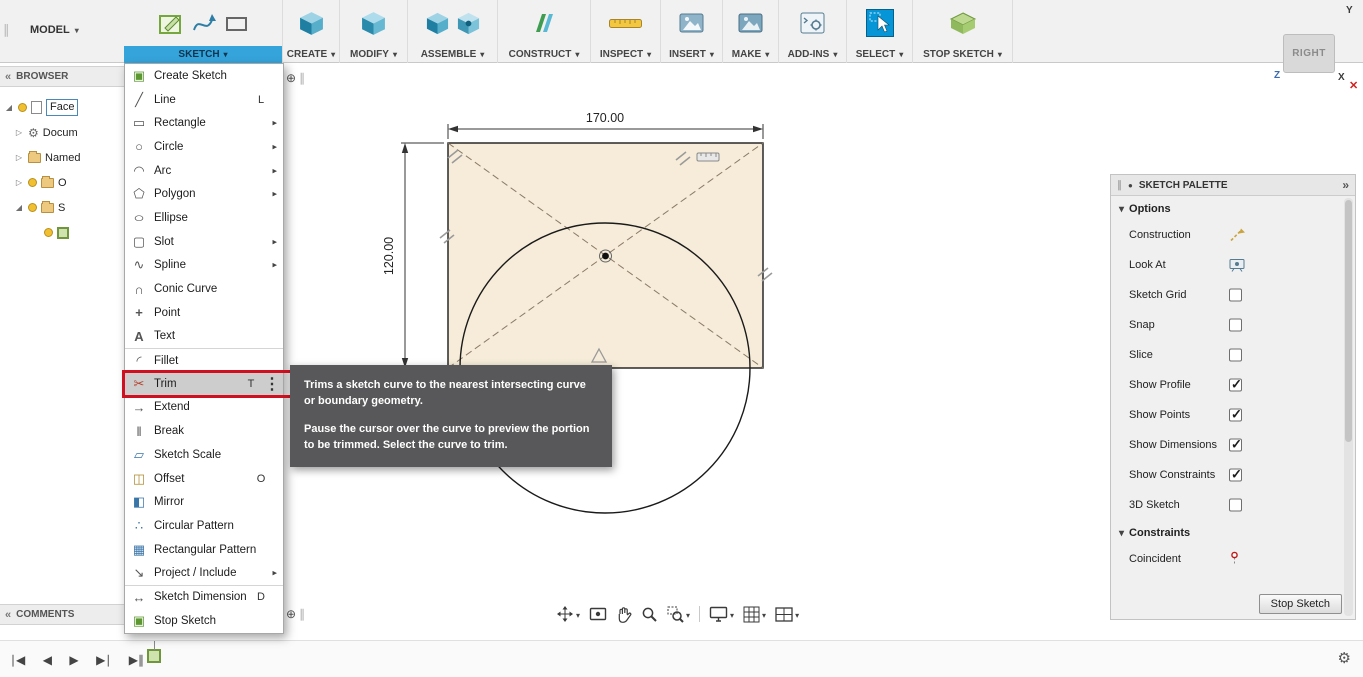 This screenshot has width=1363, height=677. Describe the element at coordinates (1237, 265) in the screenshot. I see `look-at-icon` at that location.